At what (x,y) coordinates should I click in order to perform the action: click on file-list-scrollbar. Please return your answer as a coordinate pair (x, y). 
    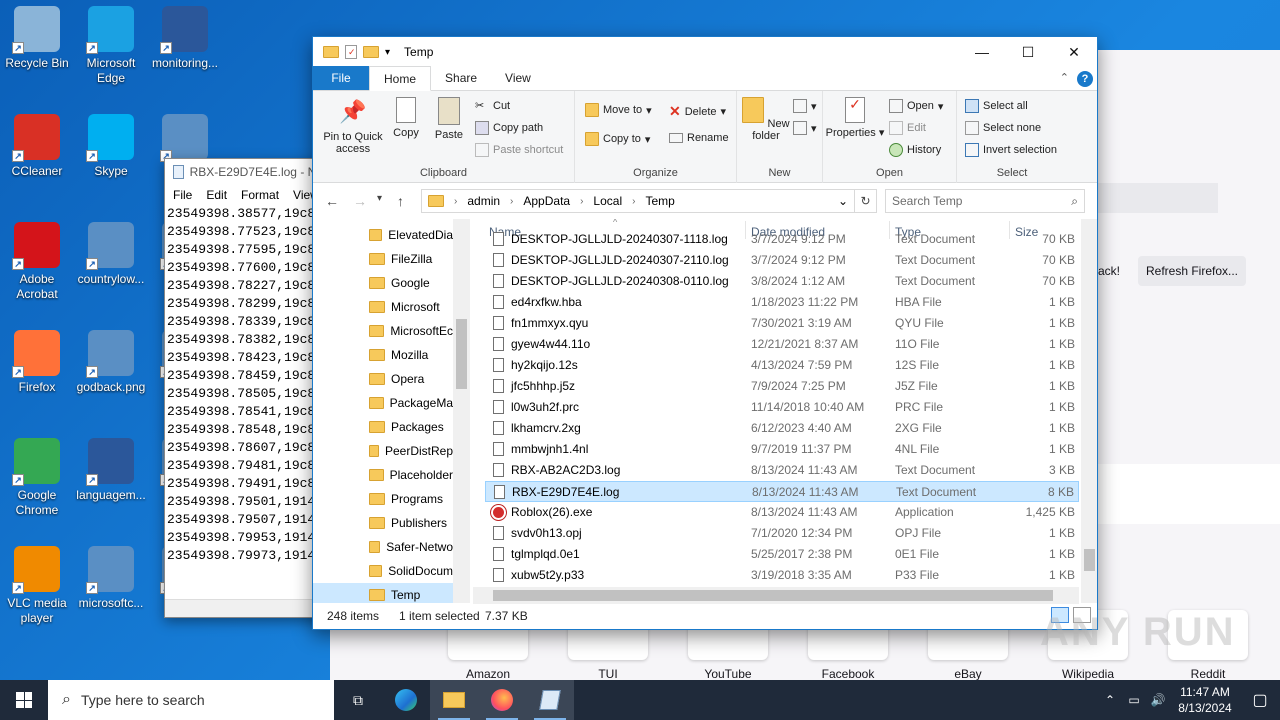
    Looking at the image, I should click on (1089, 411).